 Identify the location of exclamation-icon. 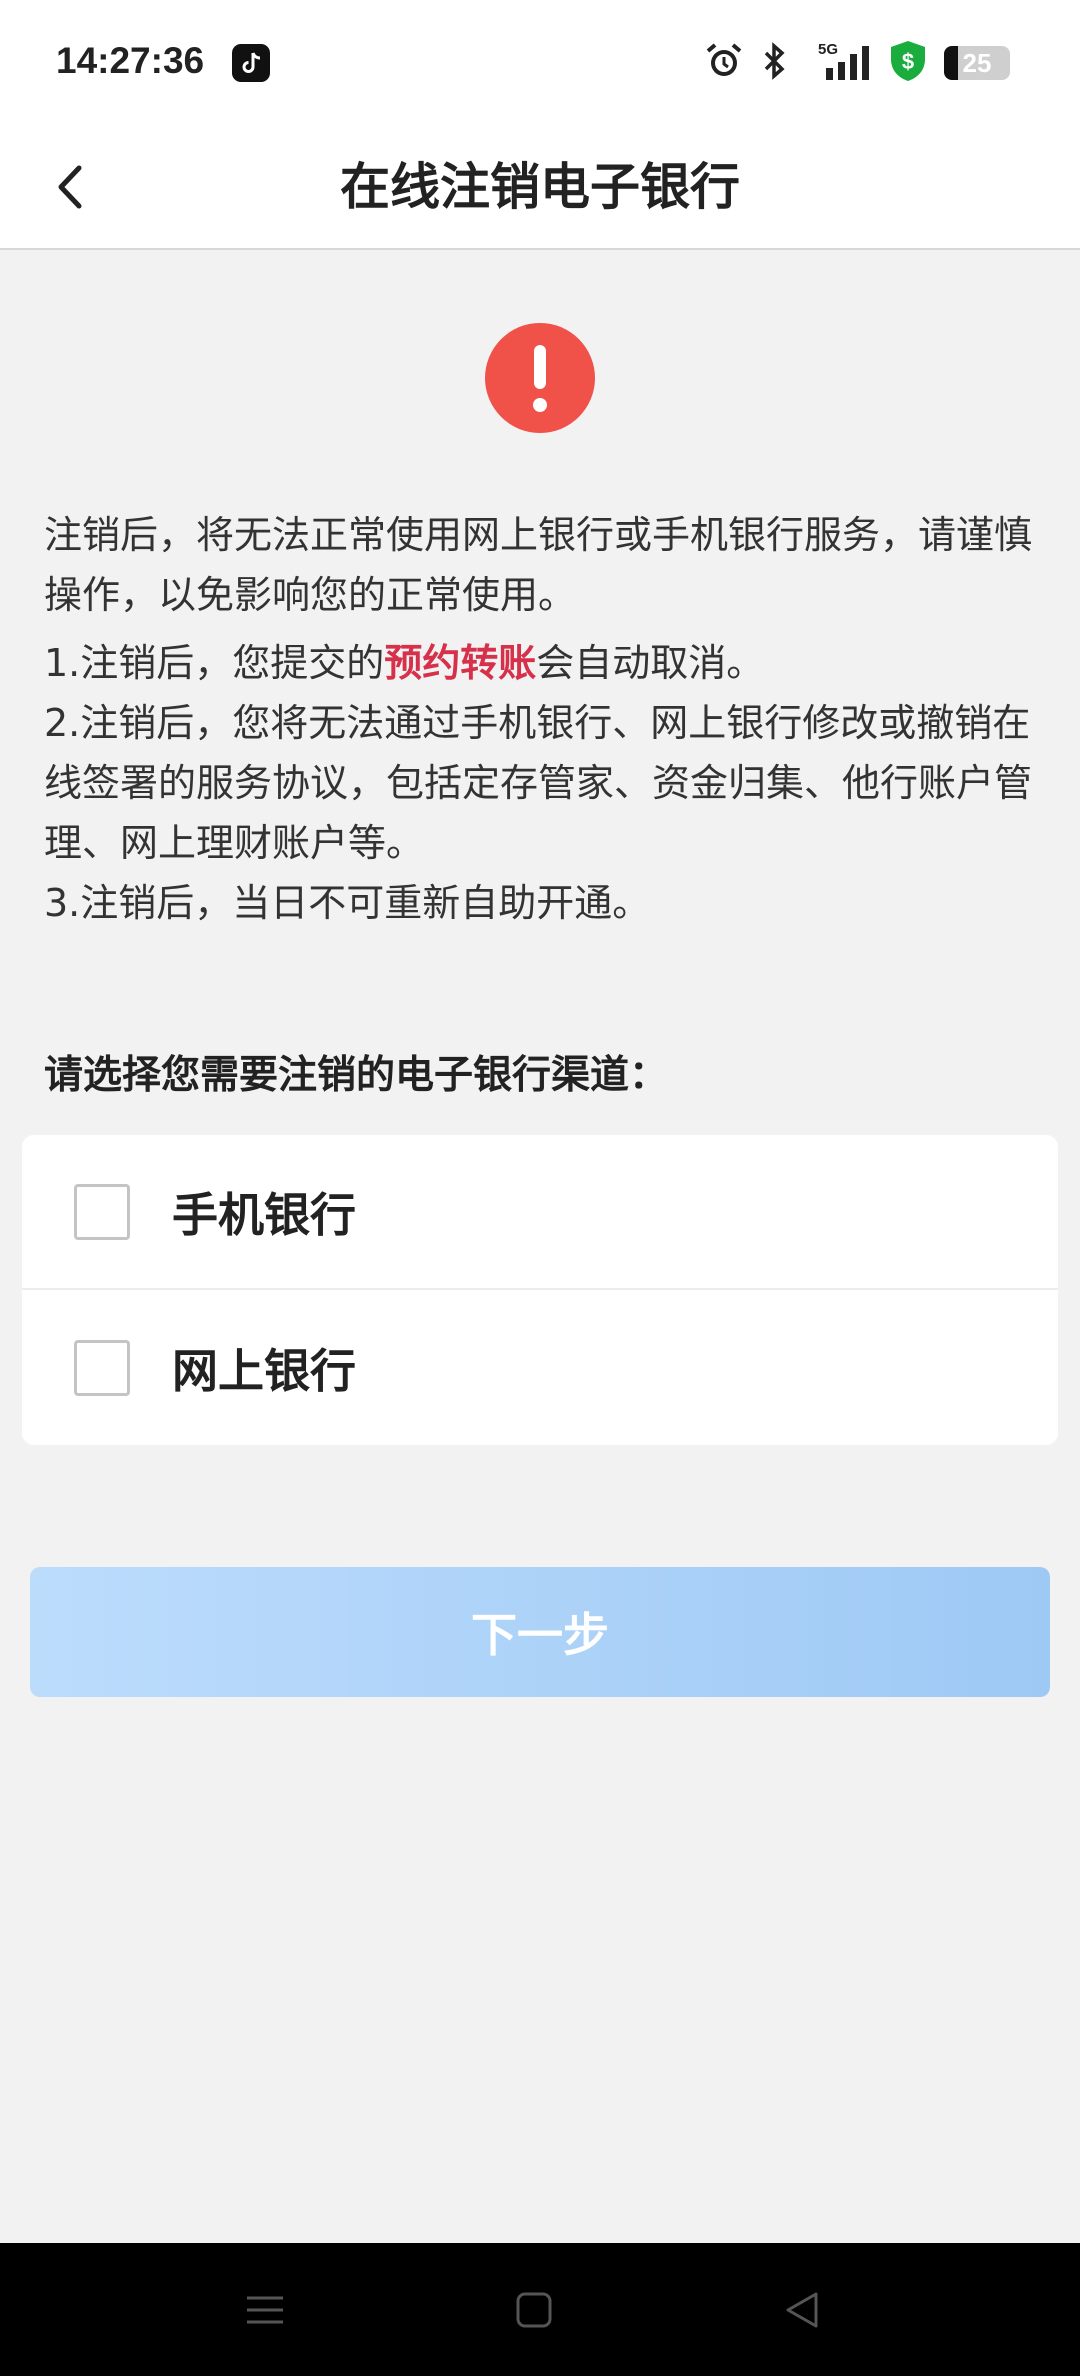
(540, 378).